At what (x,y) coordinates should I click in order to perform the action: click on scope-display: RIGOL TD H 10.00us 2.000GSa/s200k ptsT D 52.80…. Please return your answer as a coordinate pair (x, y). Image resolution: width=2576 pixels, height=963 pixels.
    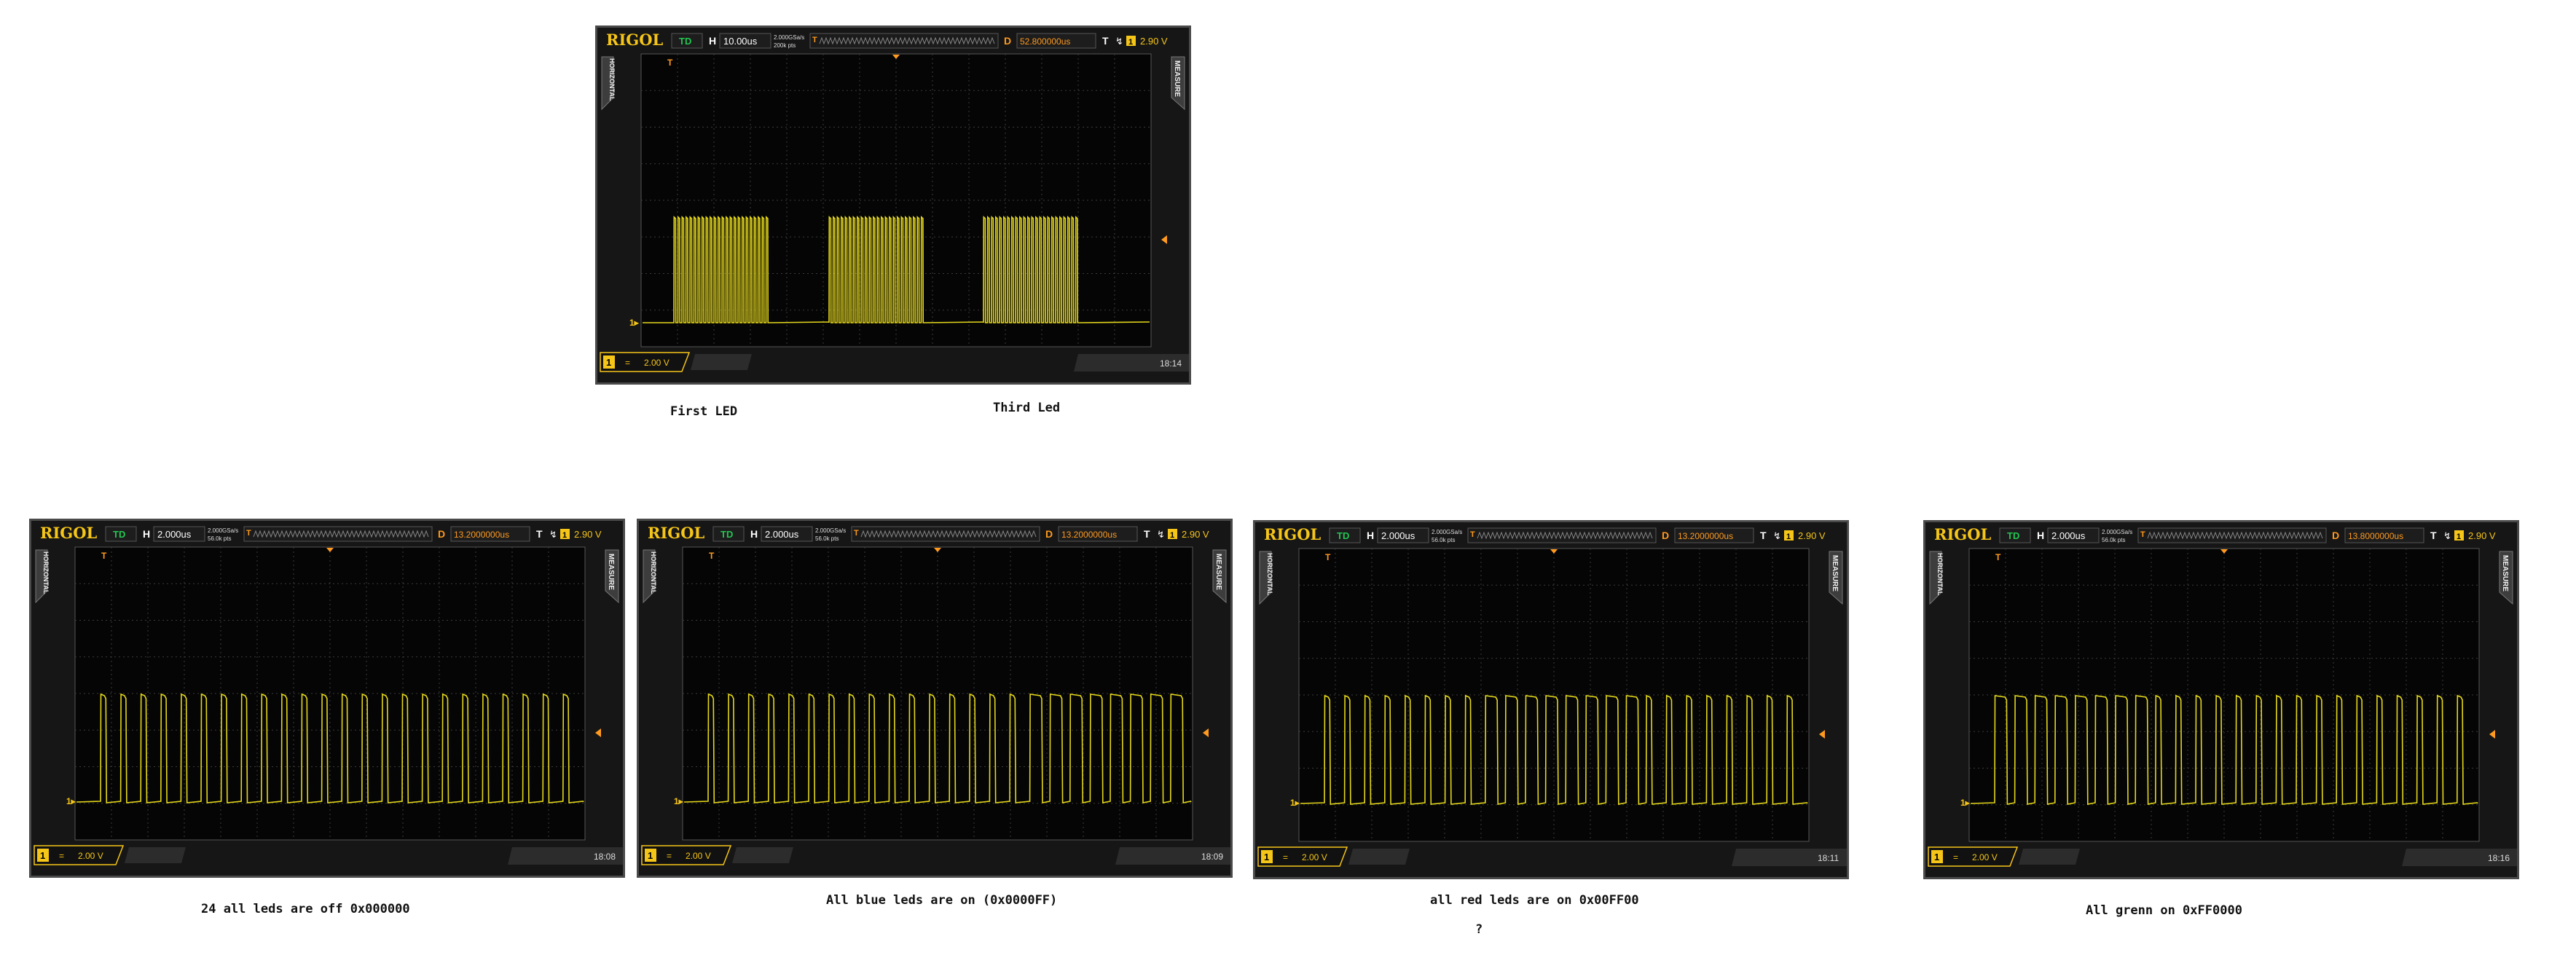
    Looking at the image, I should click on (893, 205).